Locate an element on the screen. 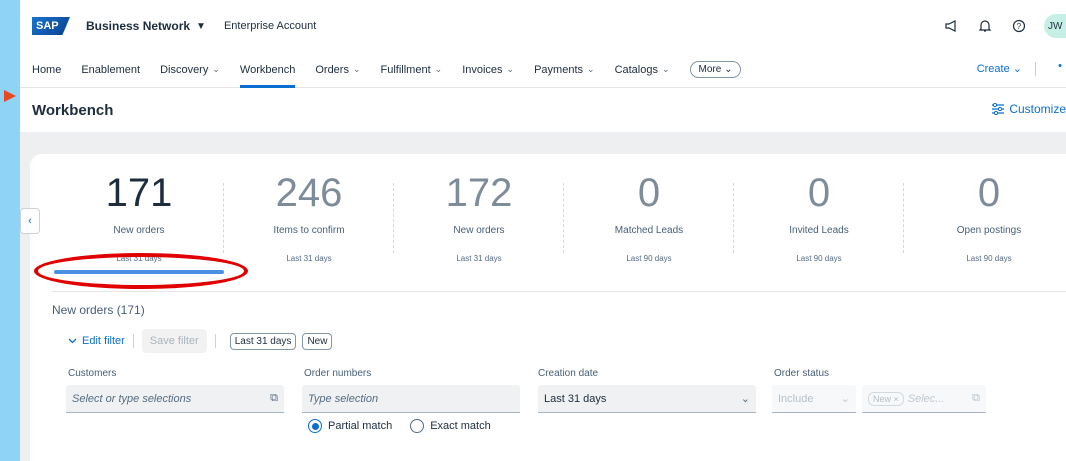 The image size is (1066, 461). tile-value: 171 is located at coordinates (139, 193).